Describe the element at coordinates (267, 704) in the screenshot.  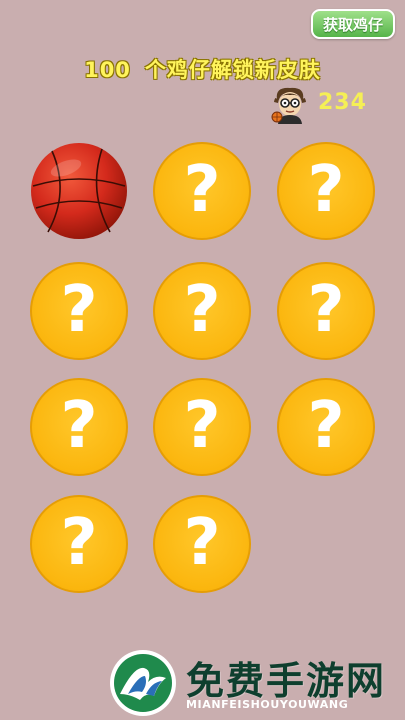
I see `watermark-subtitle: MIANFEISHOUYOUWANG` at that location.